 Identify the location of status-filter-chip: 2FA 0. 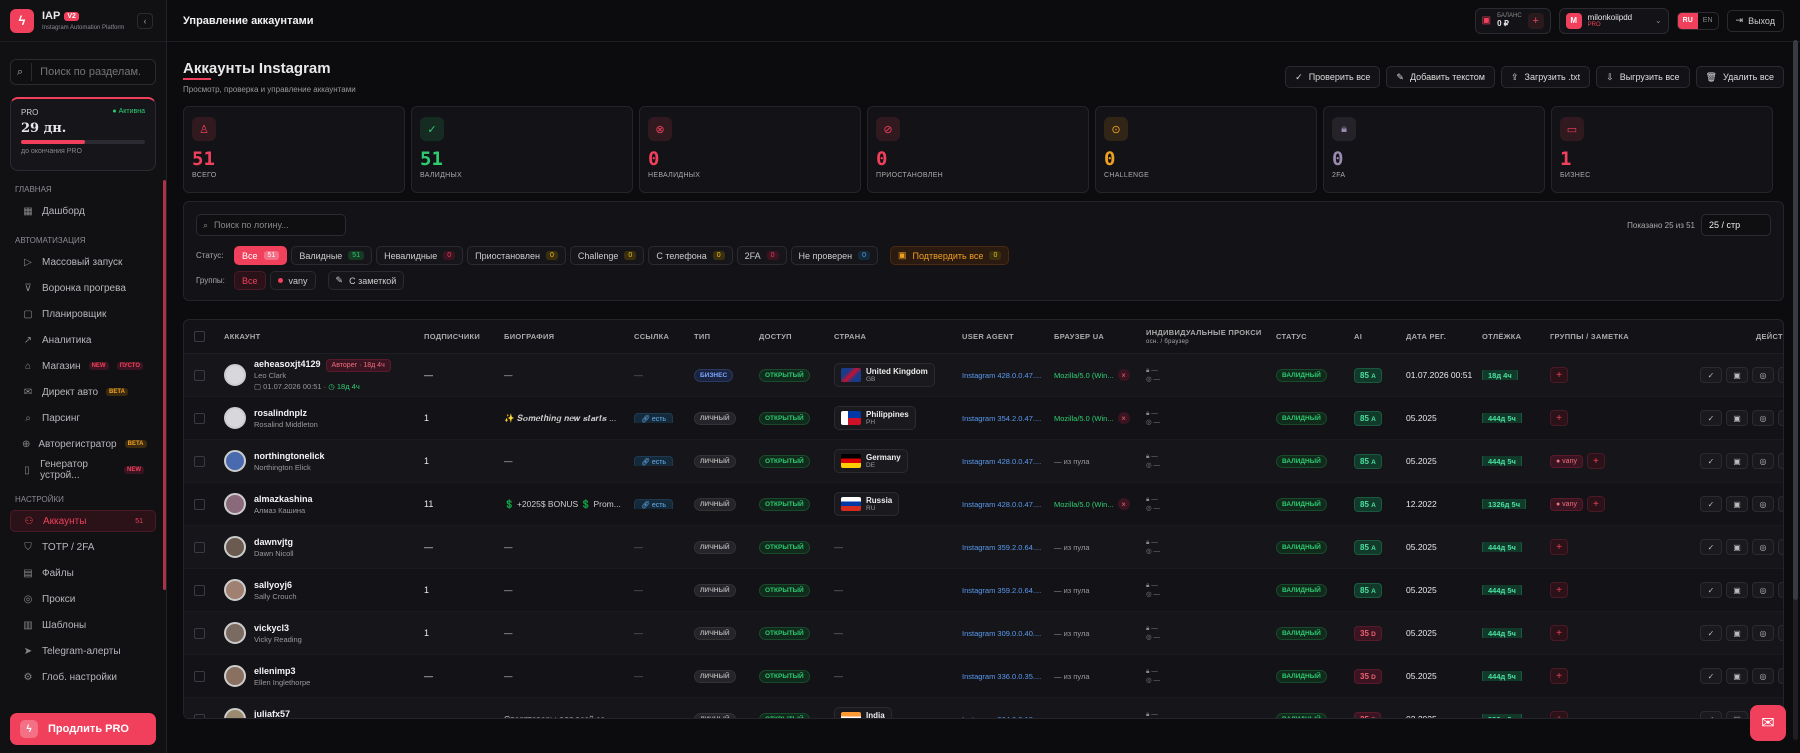
(761, 255).